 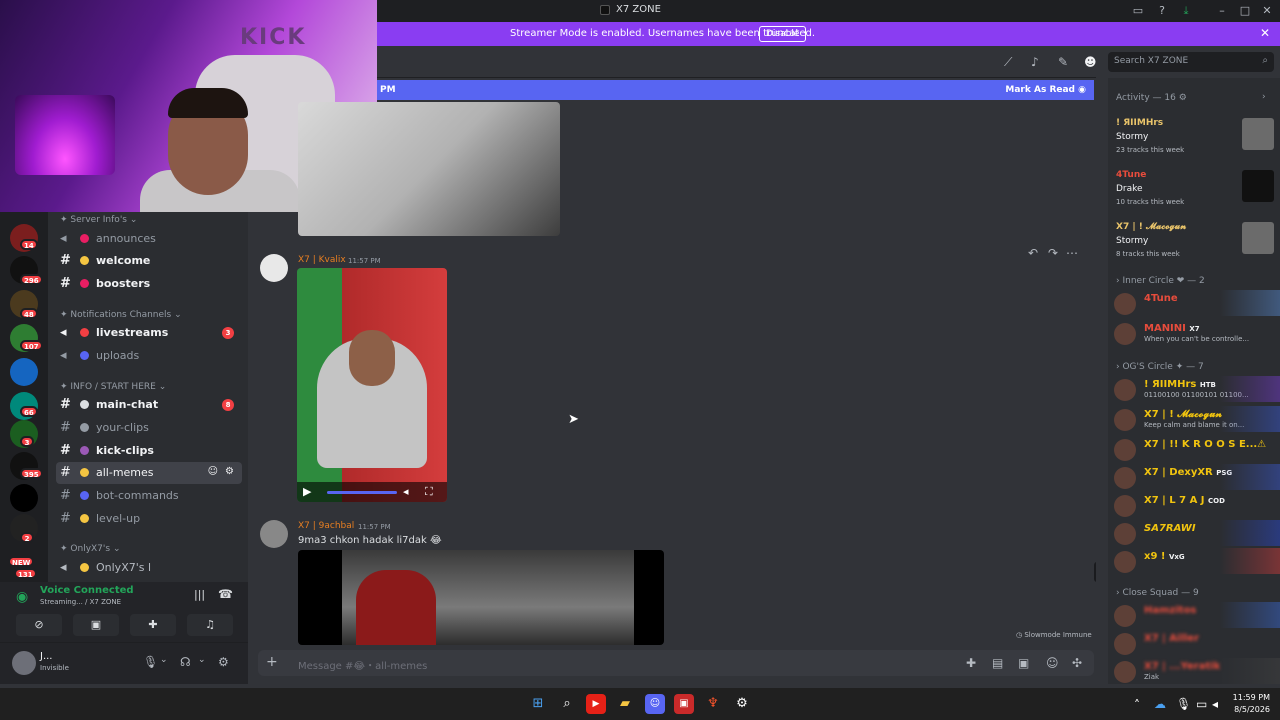 I want to click on brave-icon: ♆, so click(x=713, y=704).